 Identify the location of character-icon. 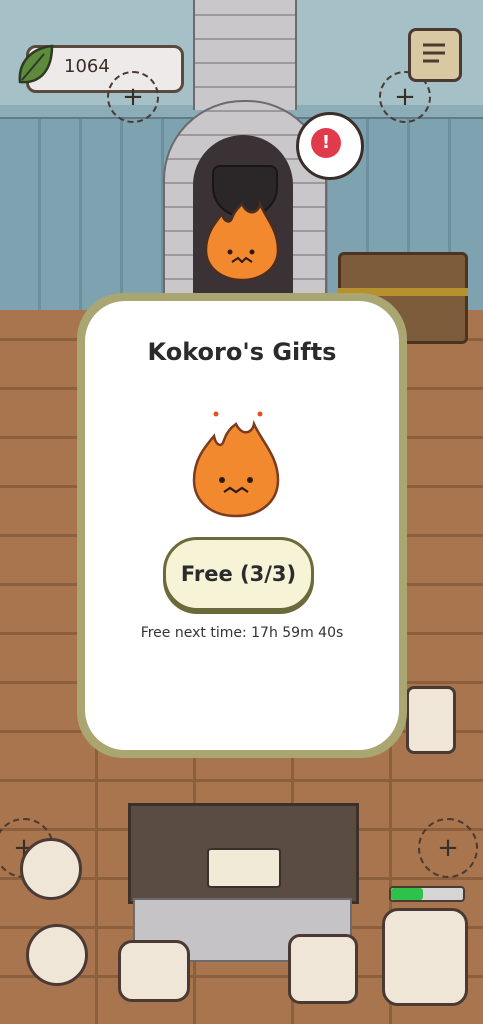
(51, 869).